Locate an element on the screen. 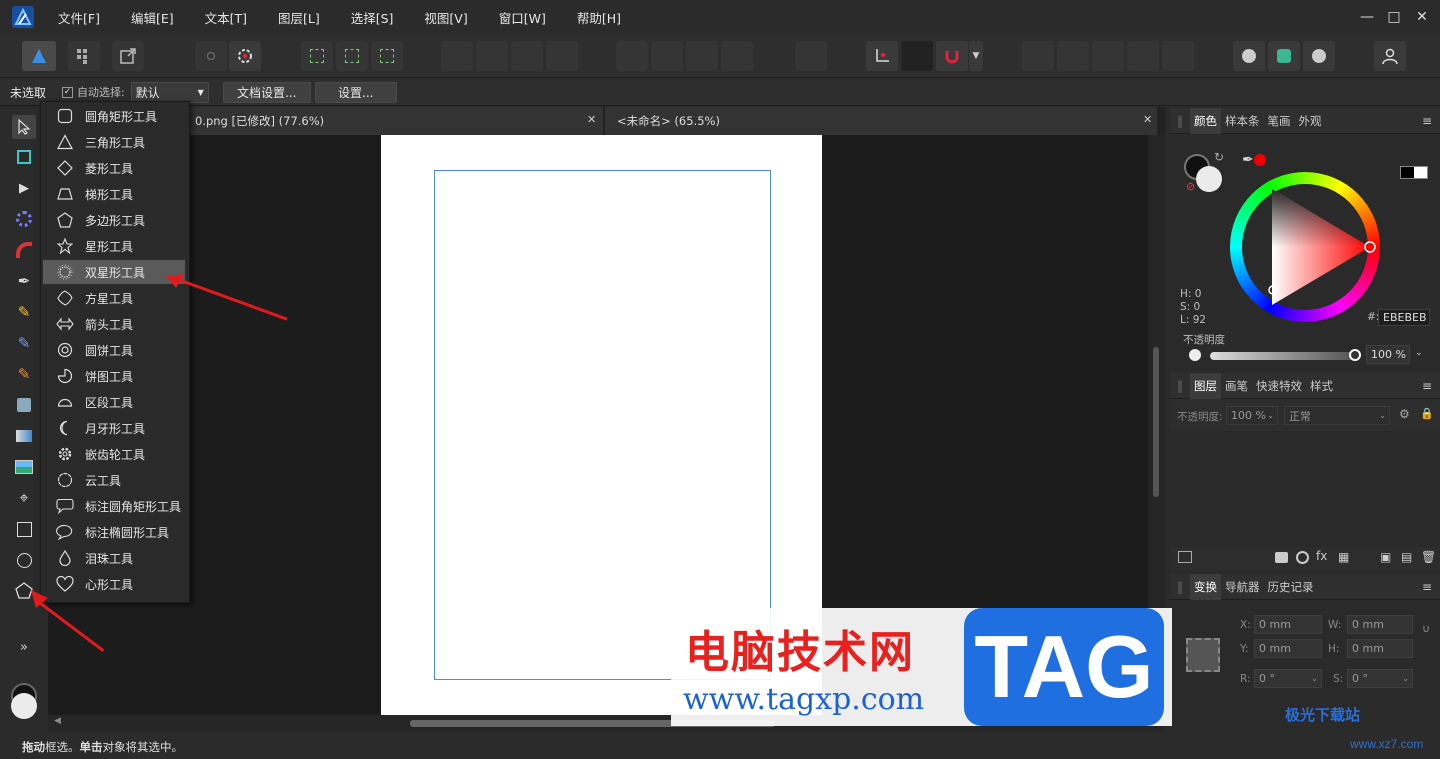 The width and height of the screenshot is (1440, 759). flyout-item-teardrop: 泪珠工具 is located at coordinates (114, 558).